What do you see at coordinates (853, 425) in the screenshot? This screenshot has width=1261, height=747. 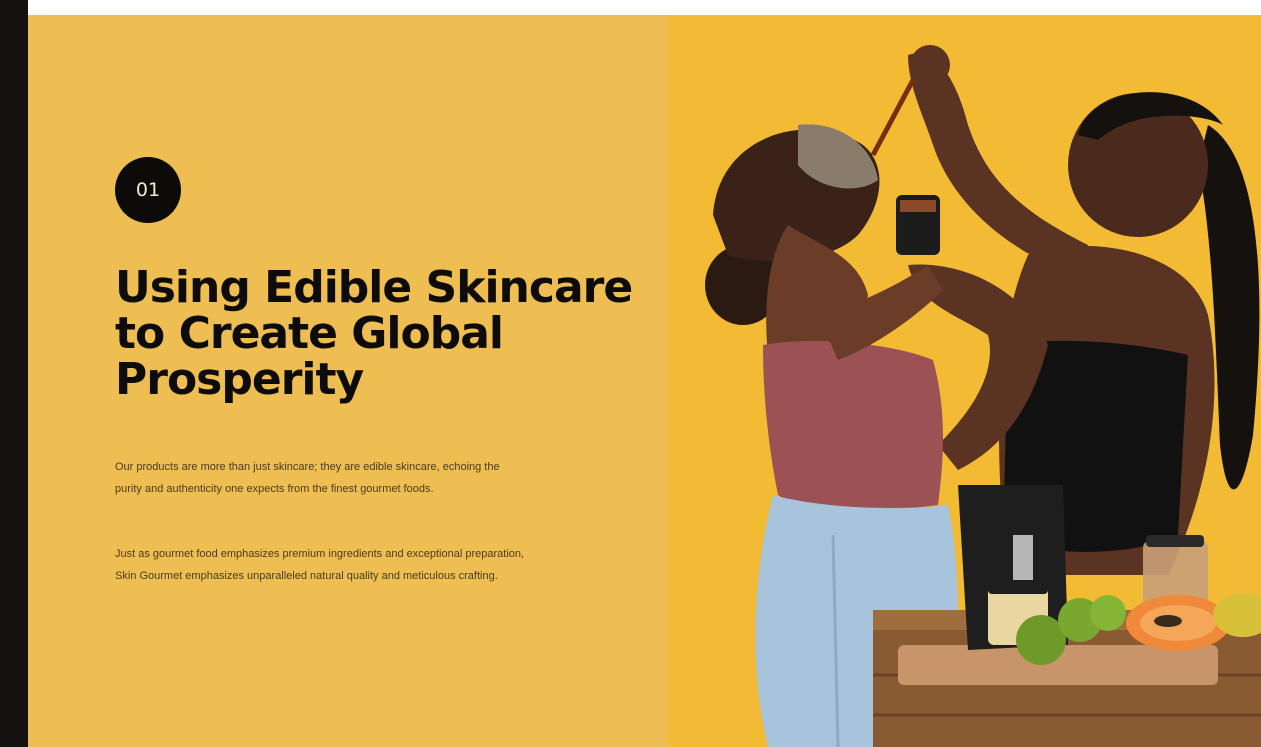 I see `left-person-top` at bounding box center [853, 425].